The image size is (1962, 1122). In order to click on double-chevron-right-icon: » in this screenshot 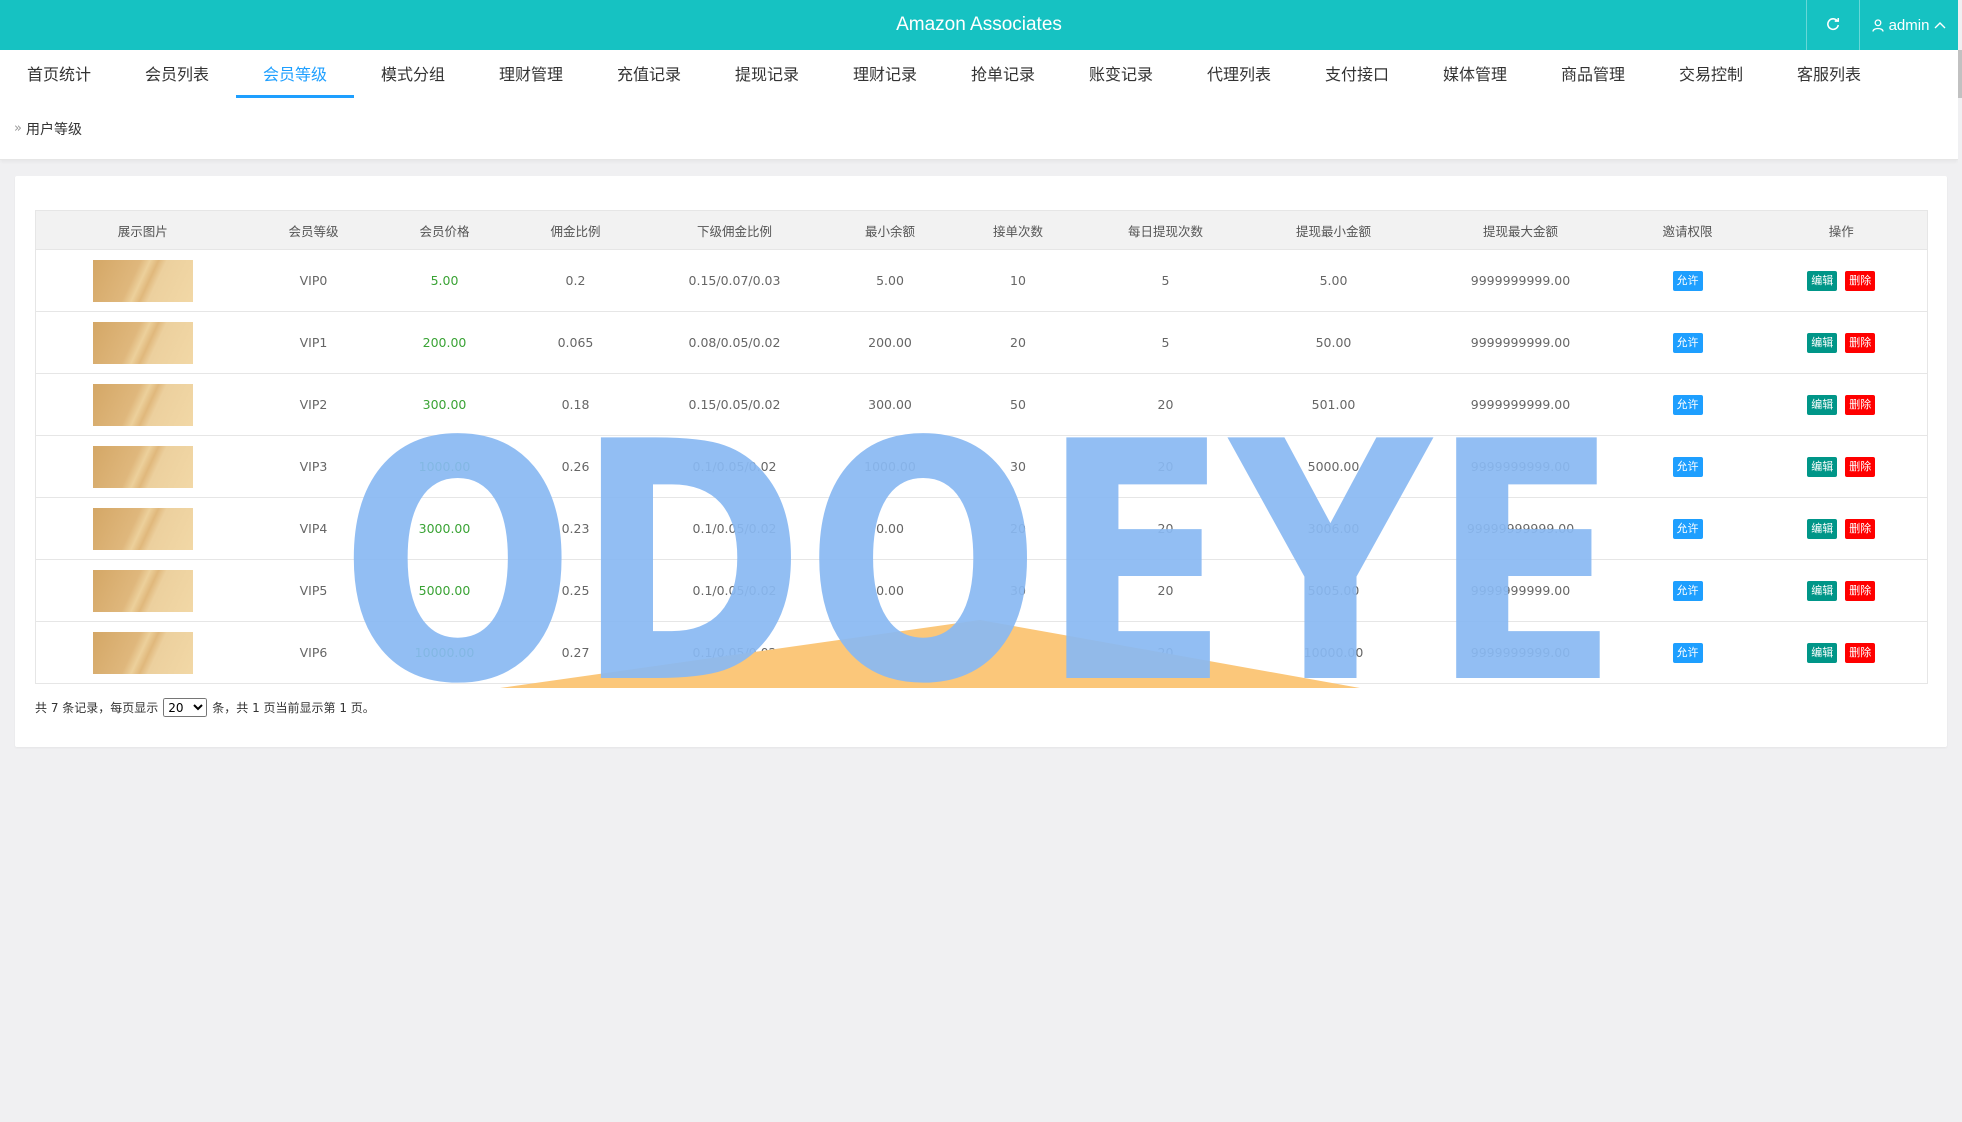, I will do `click(18, 128)`.